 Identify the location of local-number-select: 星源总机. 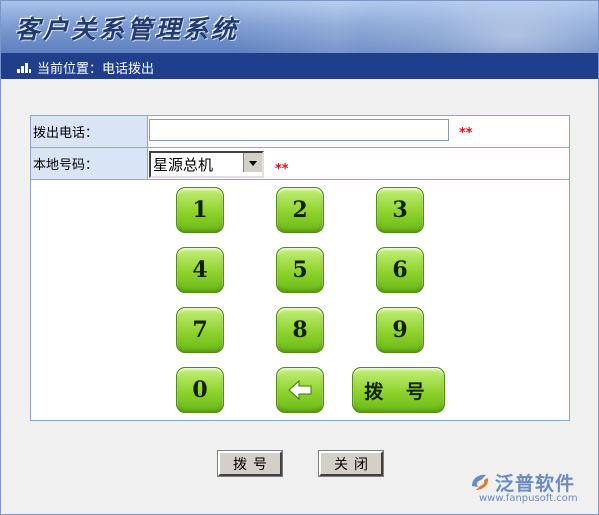
(206, 164).